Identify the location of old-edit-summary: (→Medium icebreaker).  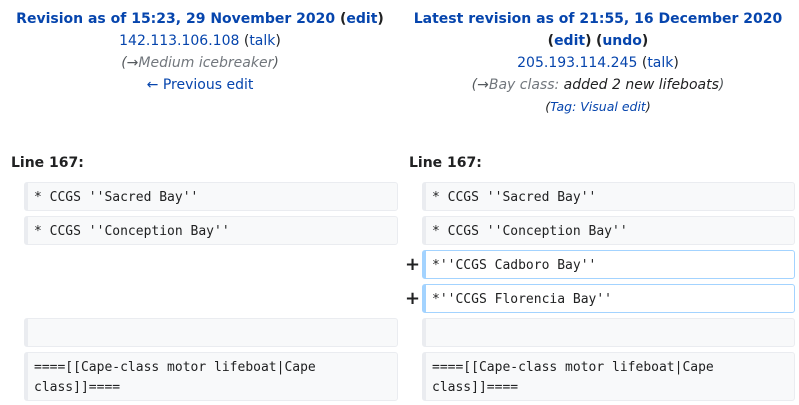
(200, 63).